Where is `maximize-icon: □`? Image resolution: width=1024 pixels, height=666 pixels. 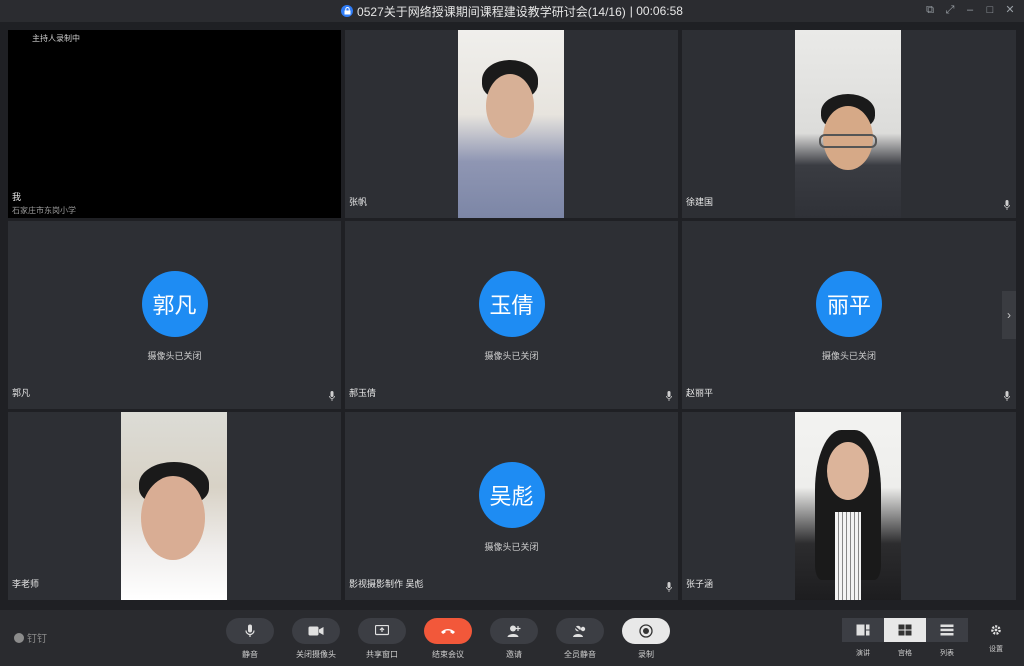 maximize-icon: □ is located at coordinates (990, 10).